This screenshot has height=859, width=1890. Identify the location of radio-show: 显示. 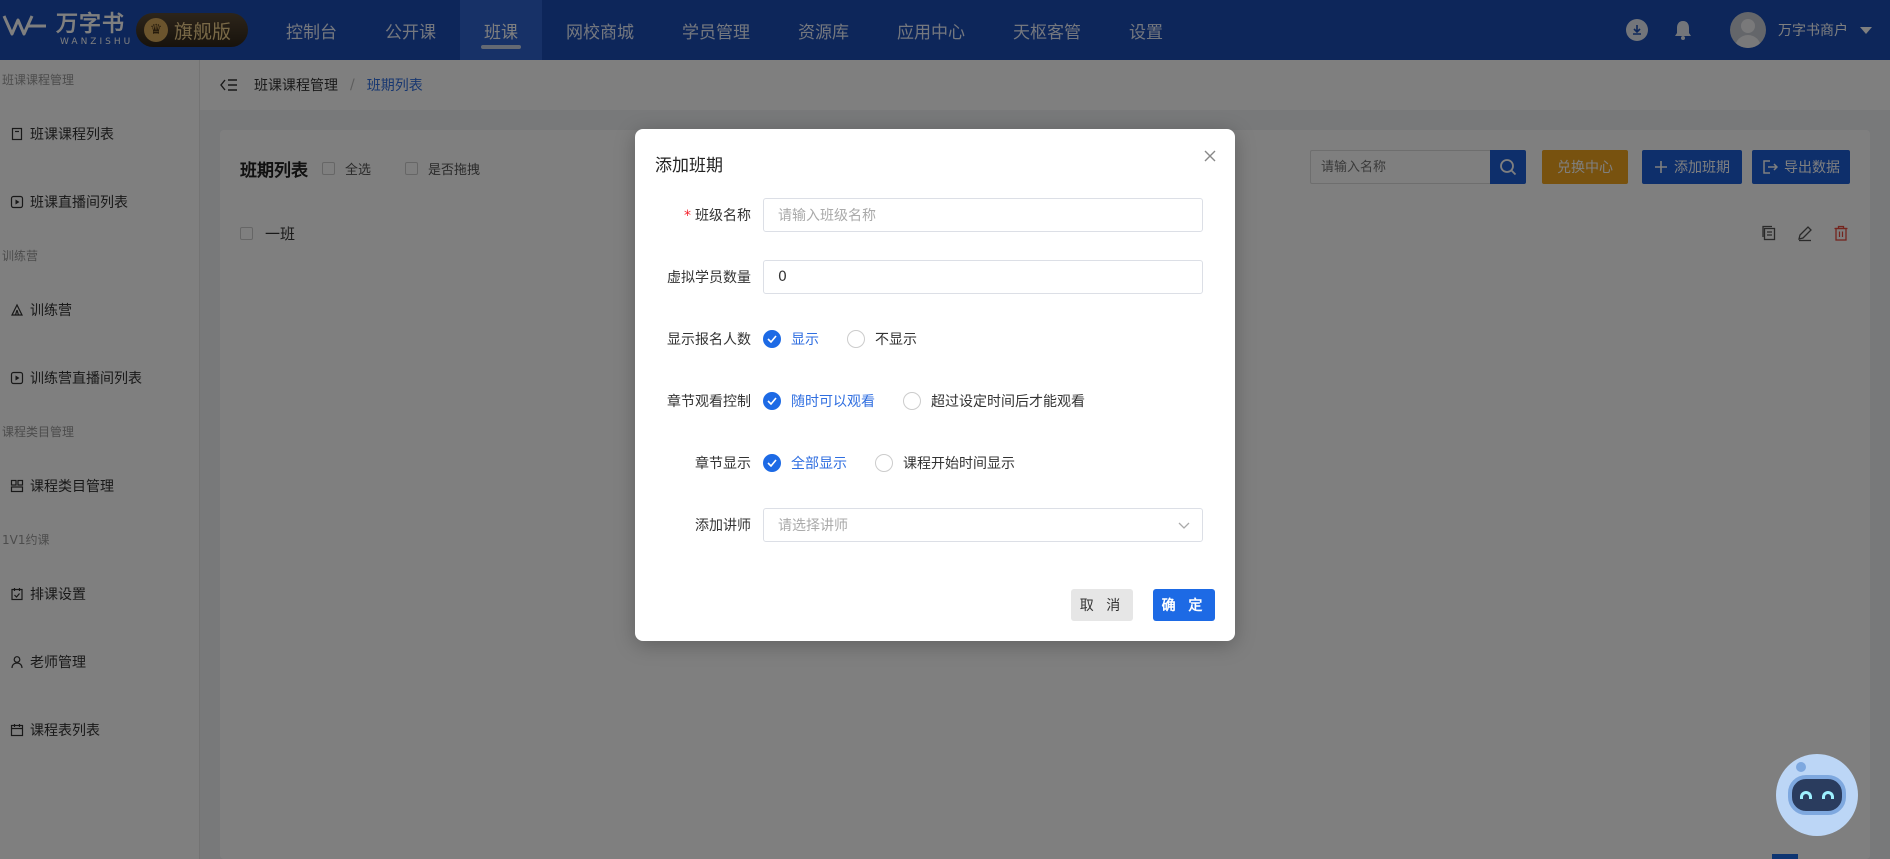
(791, 339).